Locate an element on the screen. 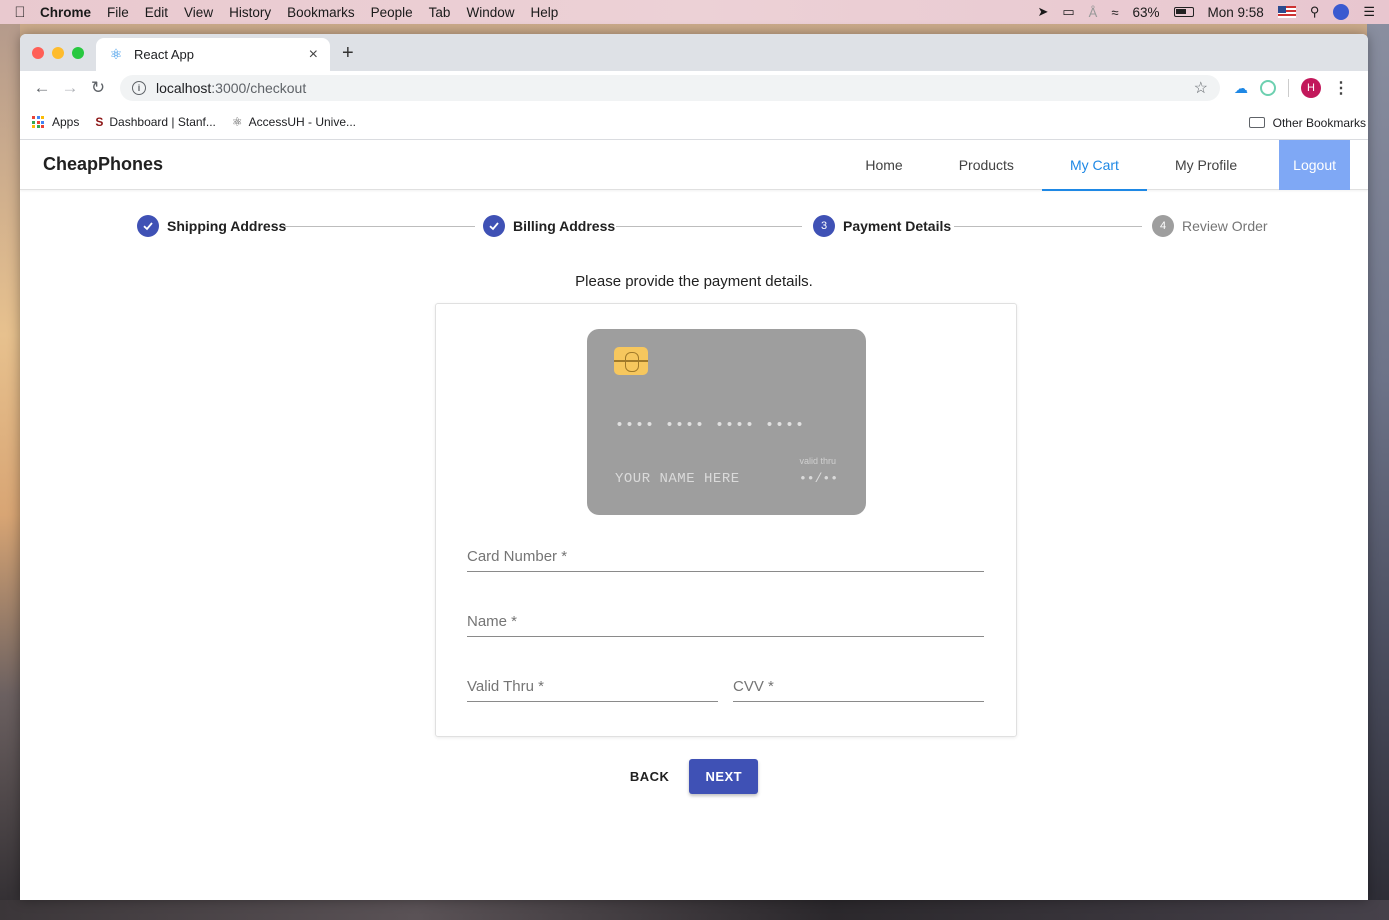 This screenshot has width=1389, height=920. menu-view: View is located at coordinates (198, 12).